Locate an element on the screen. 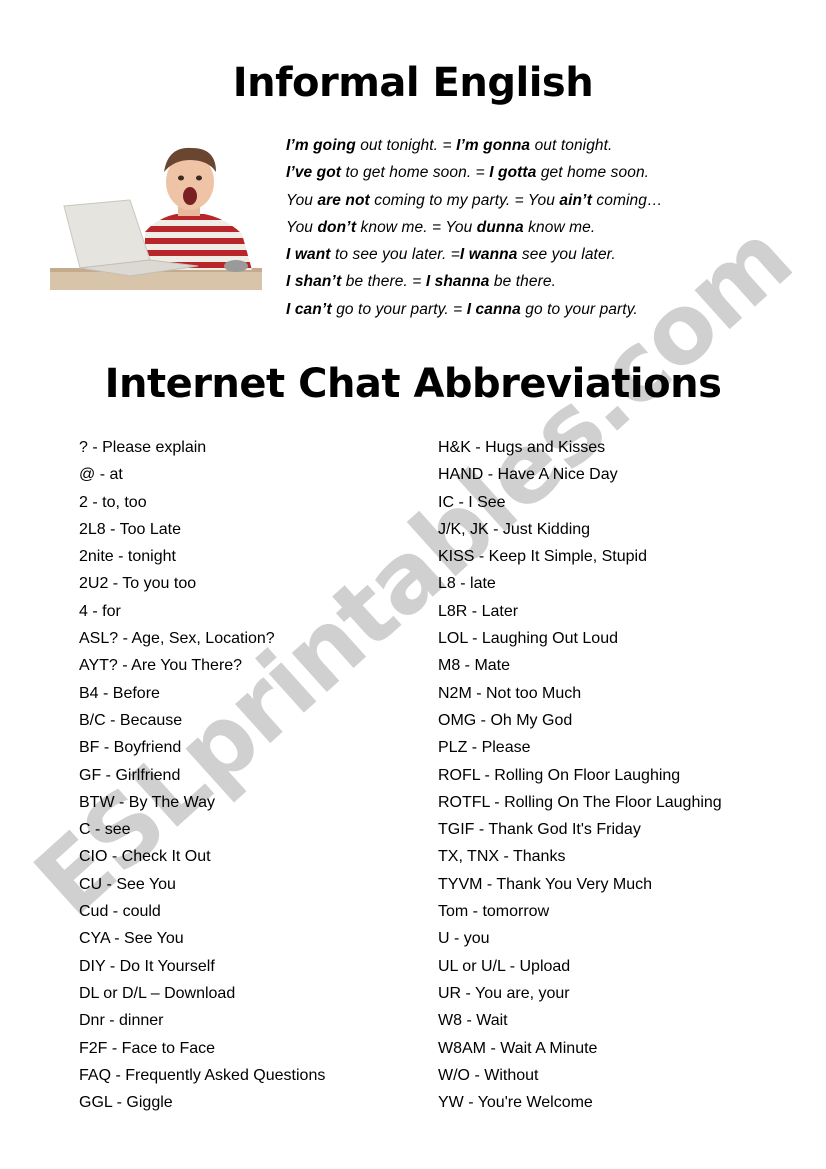 This screenshot has width=826, height=1169. abbreviation-item: FAQ - Frequently Asked Questions is located at coordinates (202, 1075).